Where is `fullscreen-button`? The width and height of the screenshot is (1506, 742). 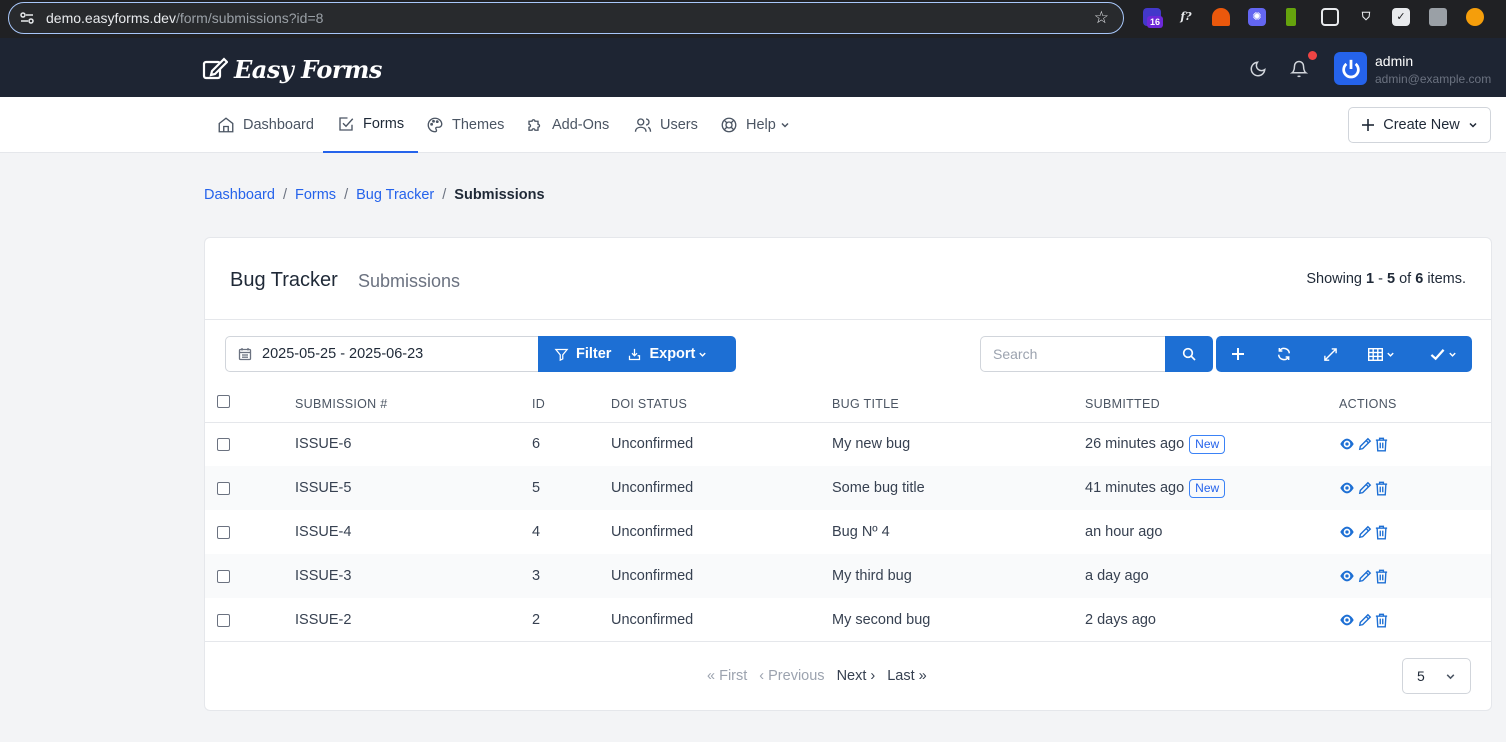
fullscreen-button is located at coordinates (1330, 354).